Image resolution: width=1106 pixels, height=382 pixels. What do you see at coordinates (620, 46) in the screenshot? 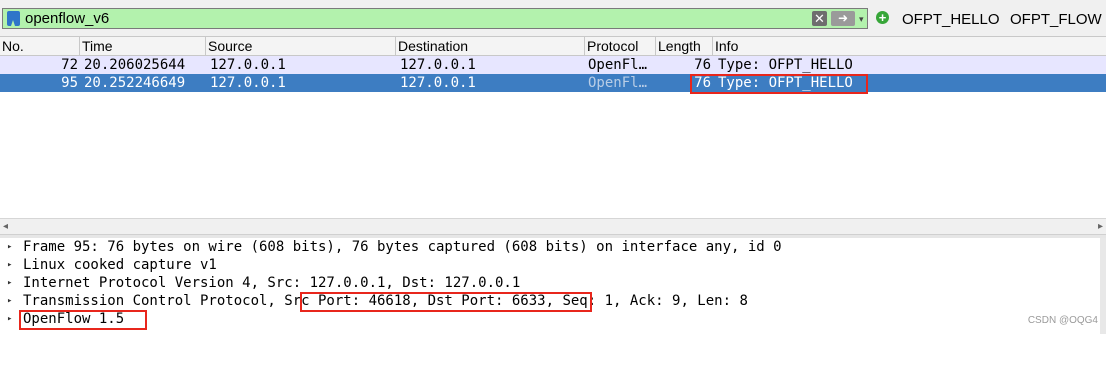
I see `column-header-protocol: Protocol` at bounding box center [620, 46].